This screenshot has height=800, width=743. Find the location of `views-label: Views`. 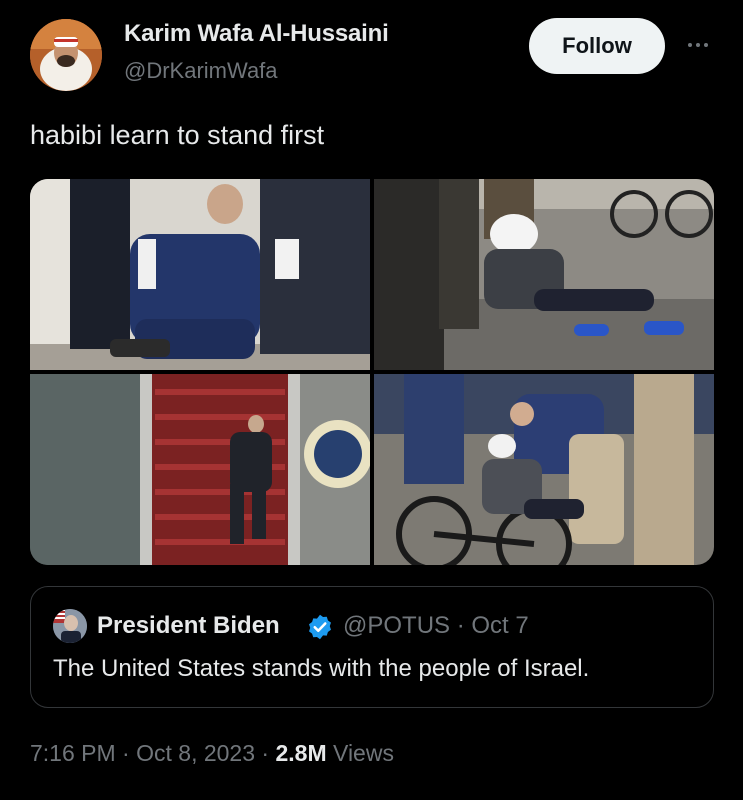

views-label: Views is located at coordinates (360, 753).